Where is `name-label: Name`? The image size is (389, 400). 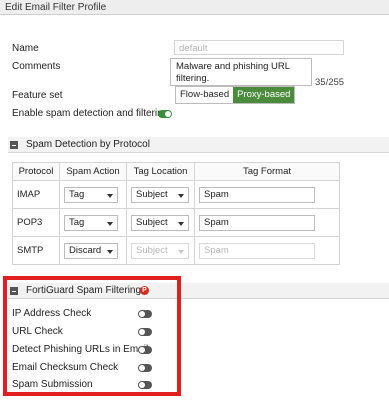
name-label: Name is located at coordinates (25, 48).